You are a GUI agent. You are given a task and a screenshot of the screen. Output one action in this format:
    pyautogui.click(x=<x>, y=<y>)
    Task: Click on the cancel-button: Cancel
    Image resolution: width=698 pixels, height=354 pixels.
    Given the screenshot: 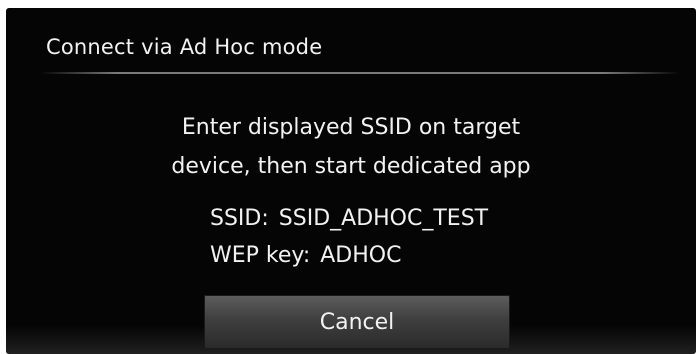 What is the action you would take?
    pyautogui.click(x=357, y=322)
    